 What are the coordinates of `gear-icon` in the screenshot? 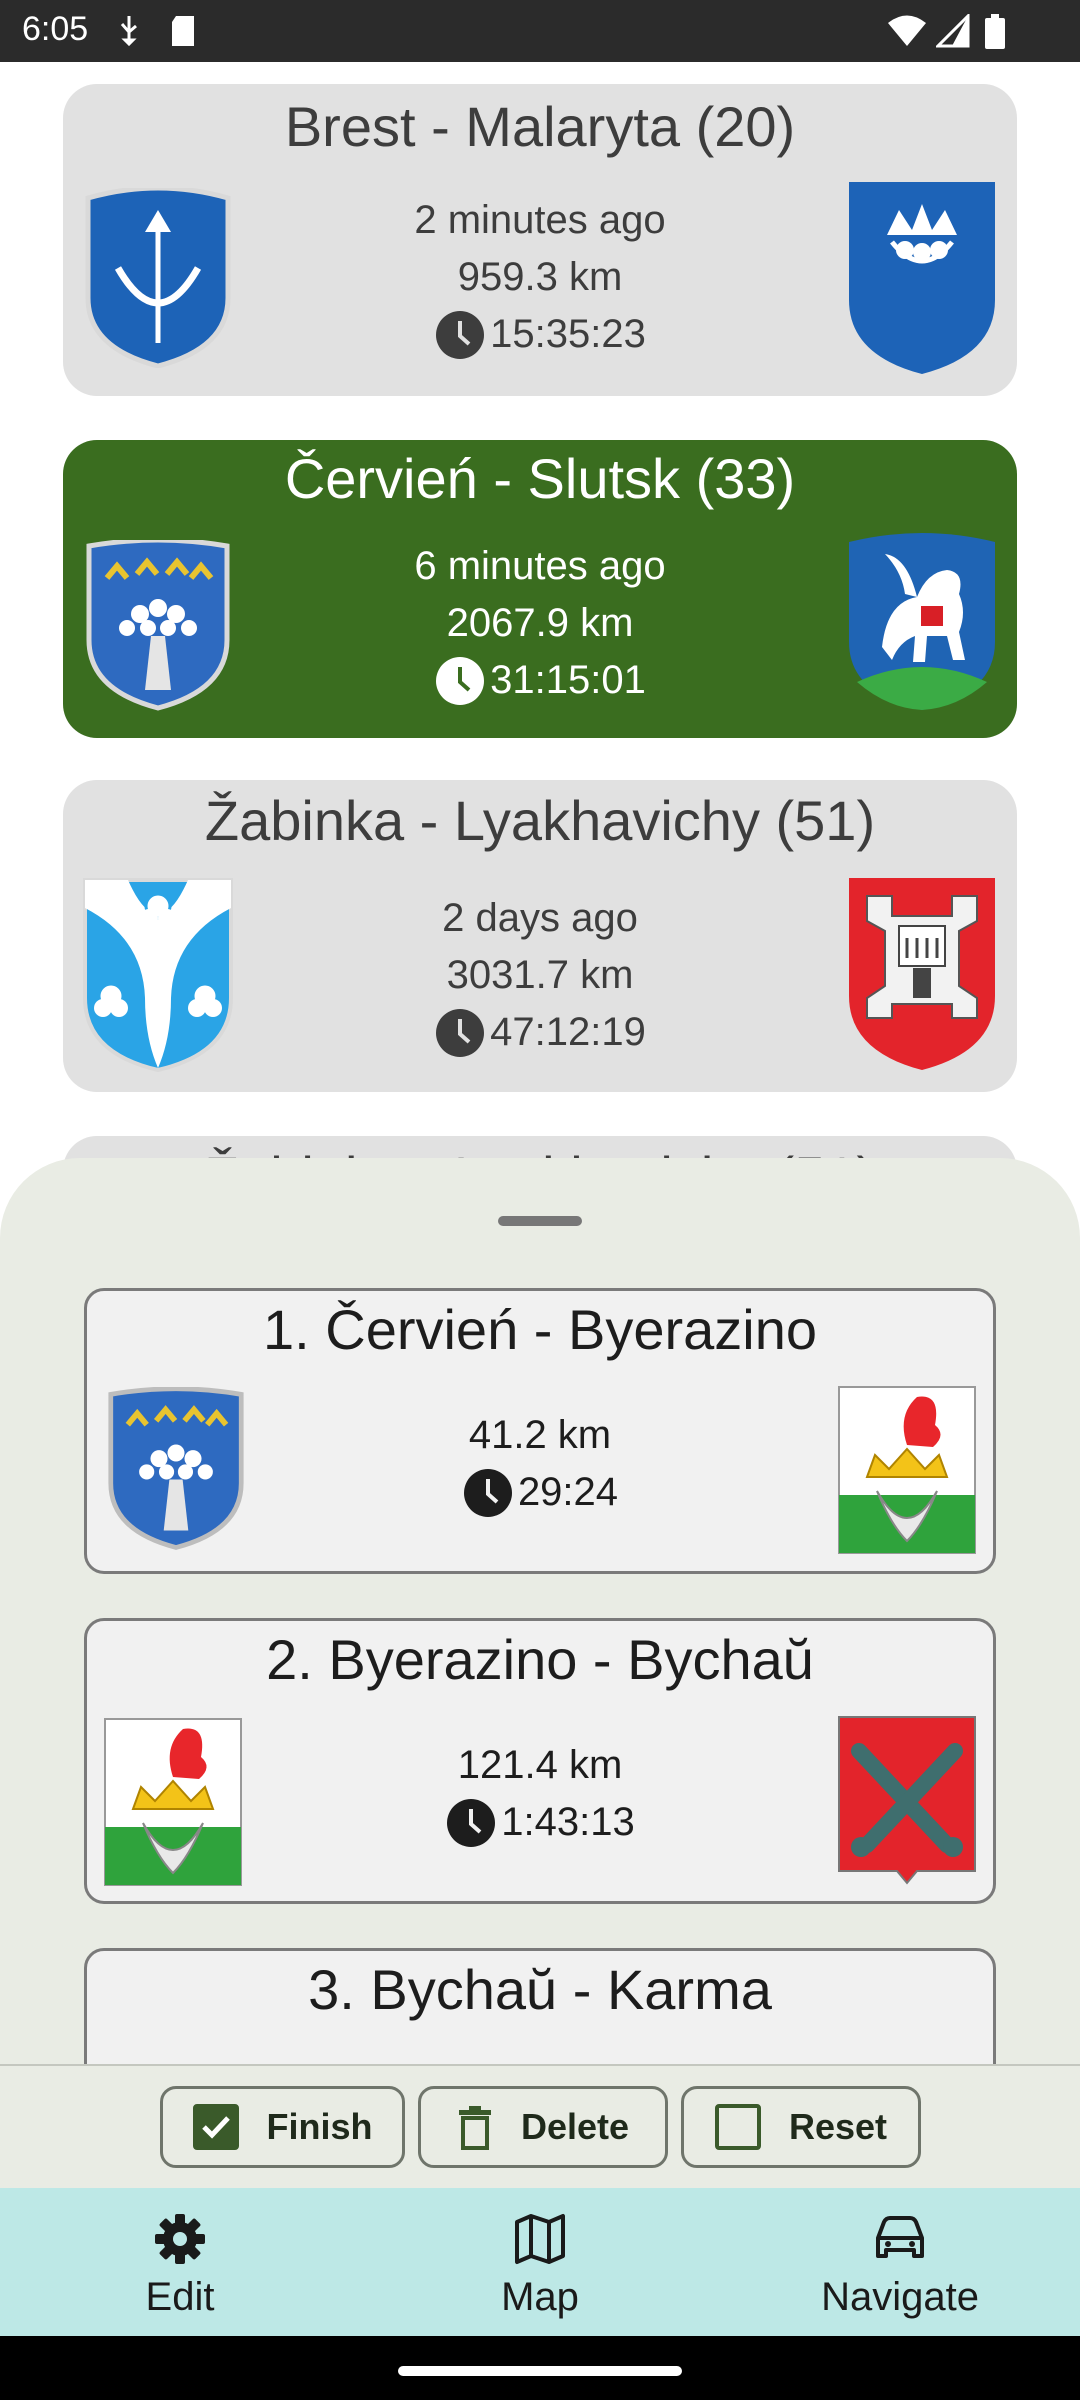 It's located at (180, 2239).